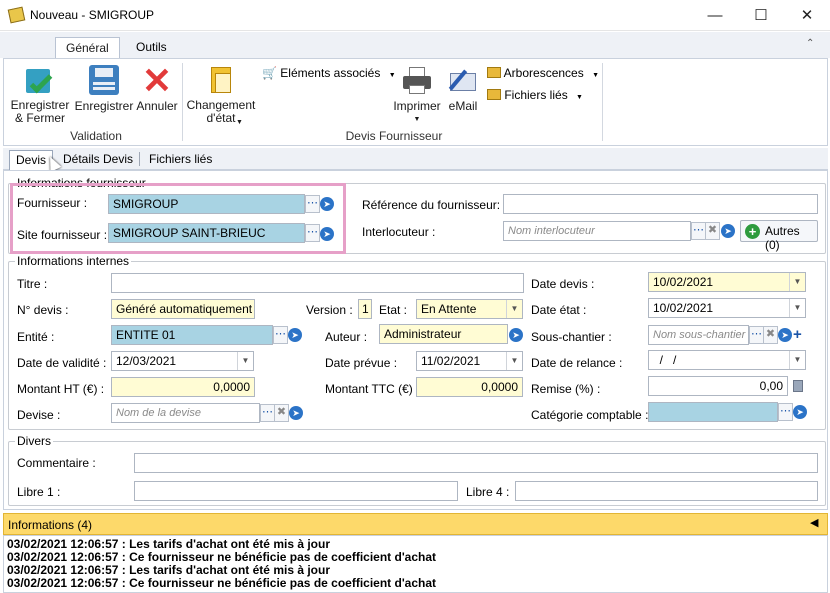 This screenshot has width=830, height=593. I want to click on date-devis-field: 10/02/2021, so click(727, 282).